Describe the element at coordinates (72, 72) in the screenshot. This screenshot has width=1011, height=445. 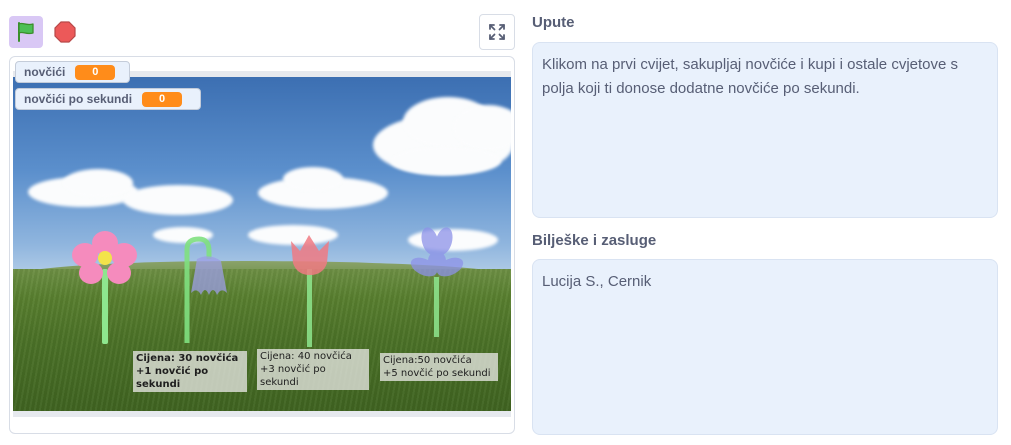
I see `monitor-novcici: novčići 0` at that location.